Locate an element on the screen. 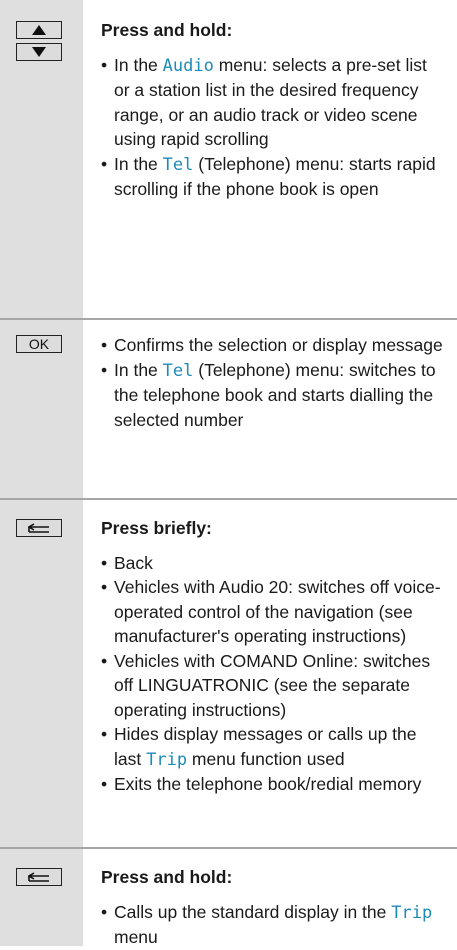 This screenshot has width=457, height=950. item-text: Calls up the standard display in the is located at coordinates (253, 911).